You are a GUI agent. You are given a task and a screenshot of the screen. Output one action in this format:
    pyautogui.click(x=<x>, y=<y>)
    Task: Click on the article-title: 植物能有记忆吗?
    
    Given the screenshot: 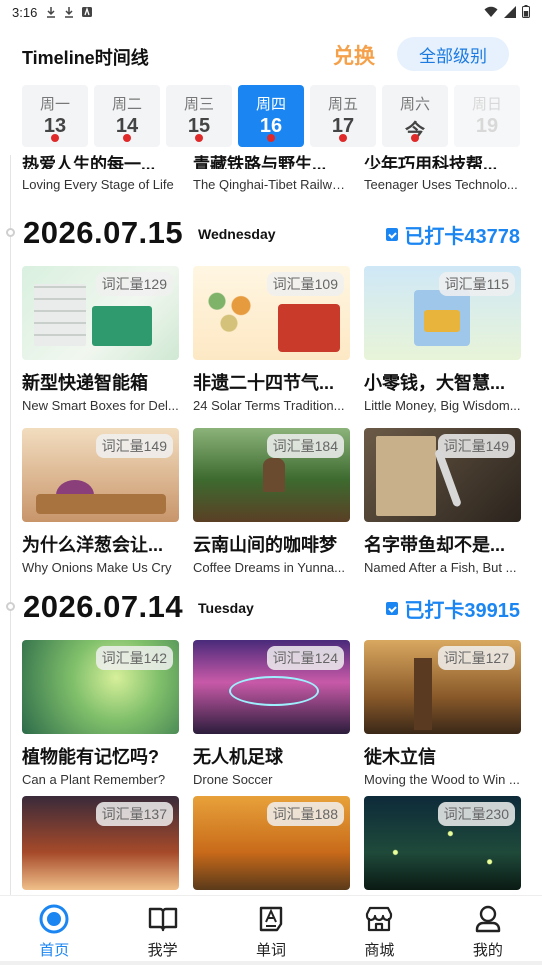 What is the action you would take?
    pyautogui.click(x=90, y=757)
    